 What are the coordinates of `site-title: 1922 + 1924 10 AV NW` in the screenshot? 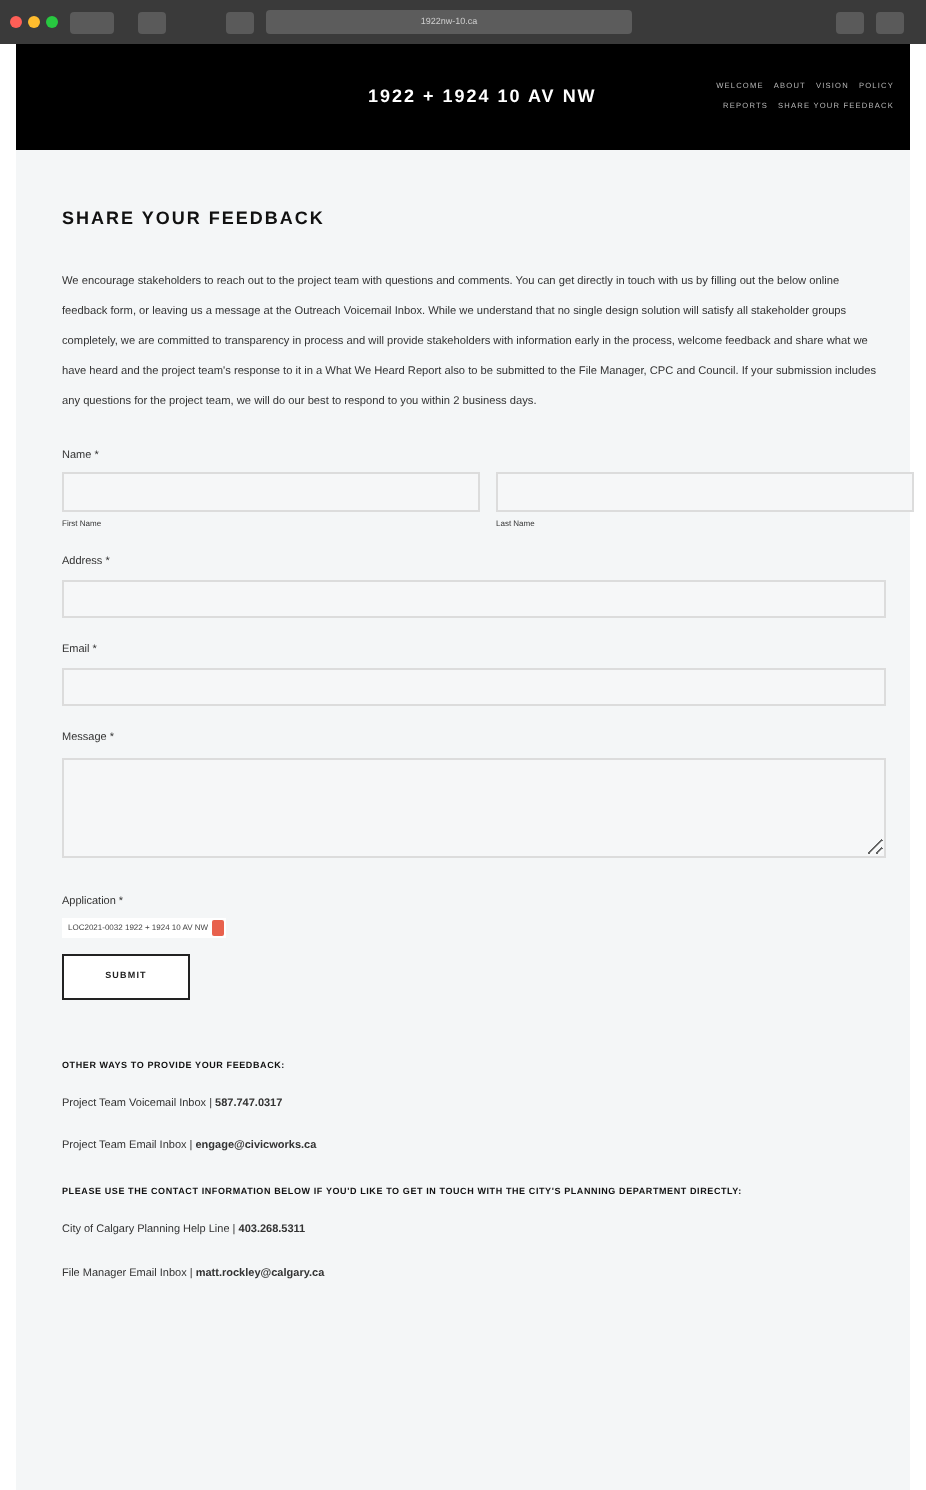 It's located at (482, 97).